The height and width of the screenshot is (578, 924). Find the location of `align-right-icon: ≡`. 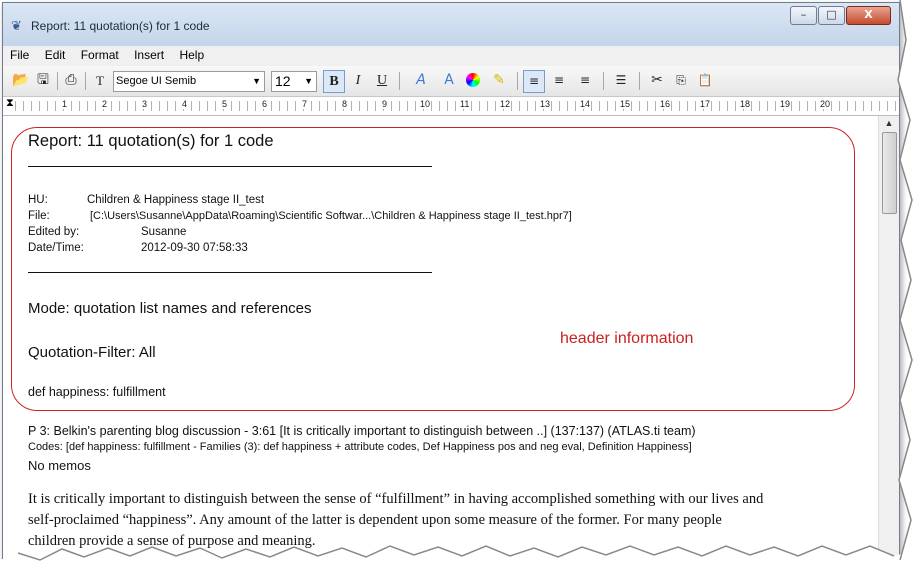

align-right-icon: ≡ is located at coordinates (585, 80).